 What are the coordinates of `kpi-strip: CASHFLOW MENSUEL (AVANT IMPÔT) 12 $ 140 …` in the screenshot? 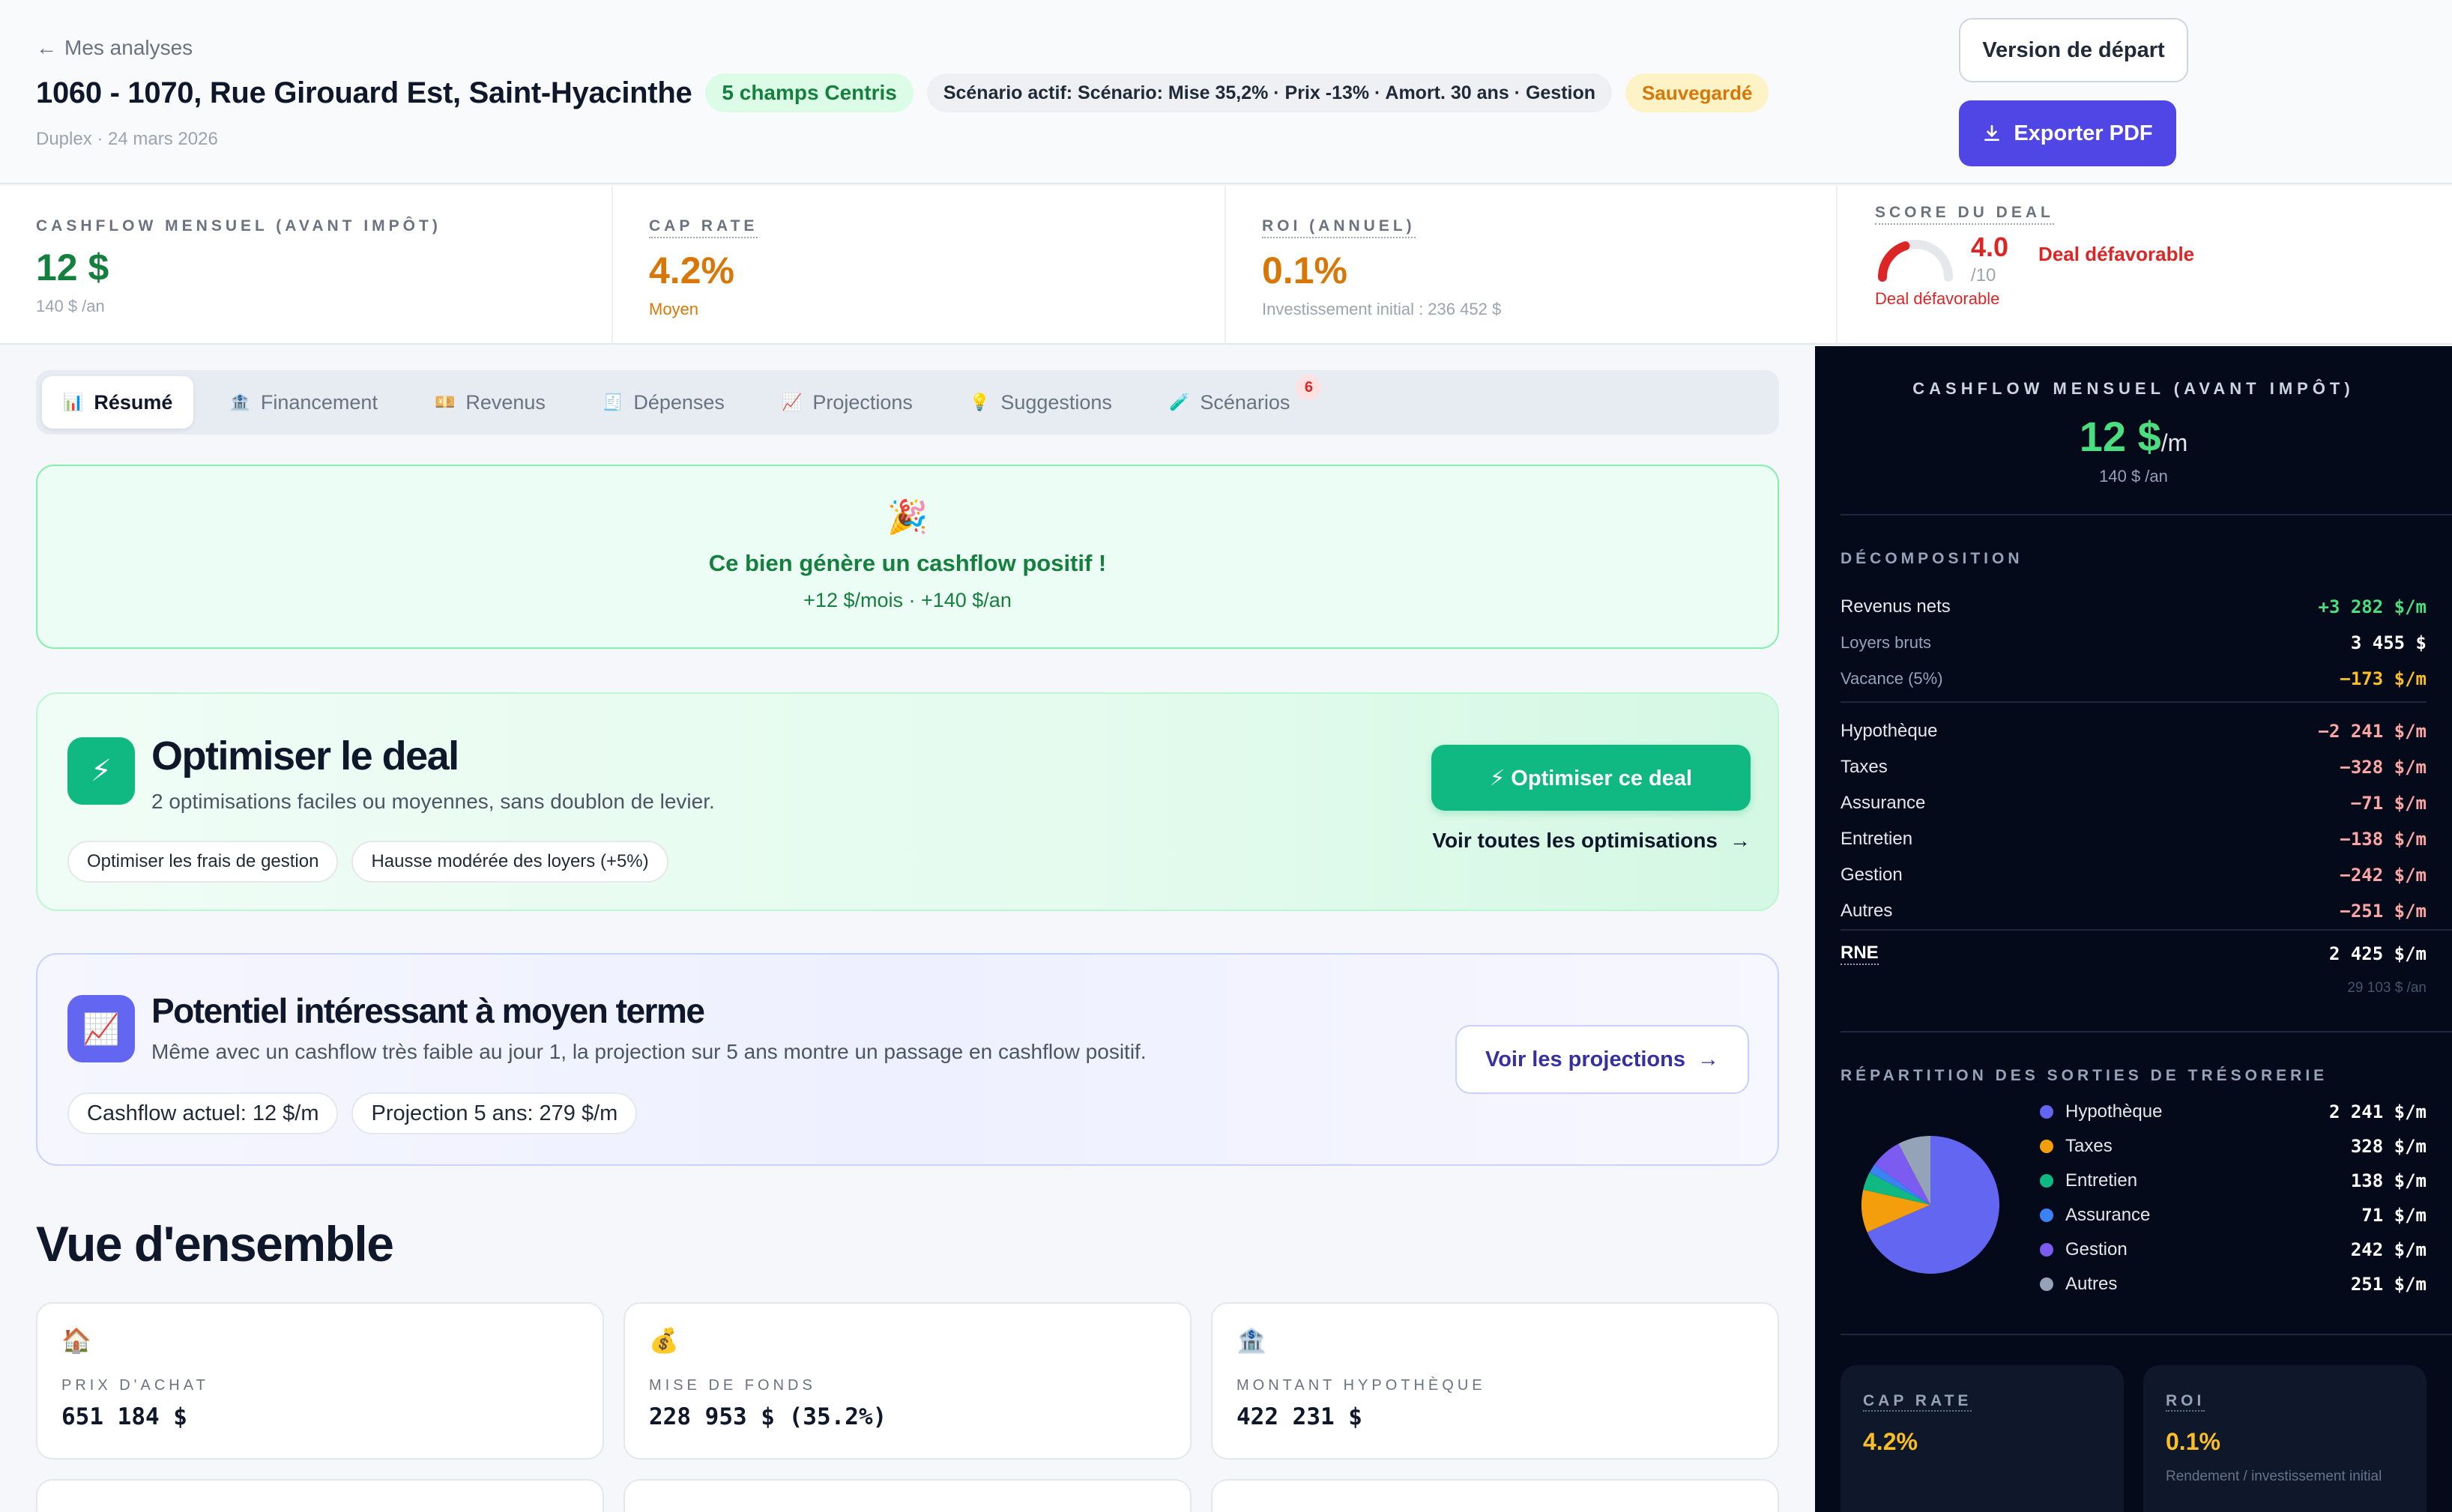 It's located at (1226, 265).